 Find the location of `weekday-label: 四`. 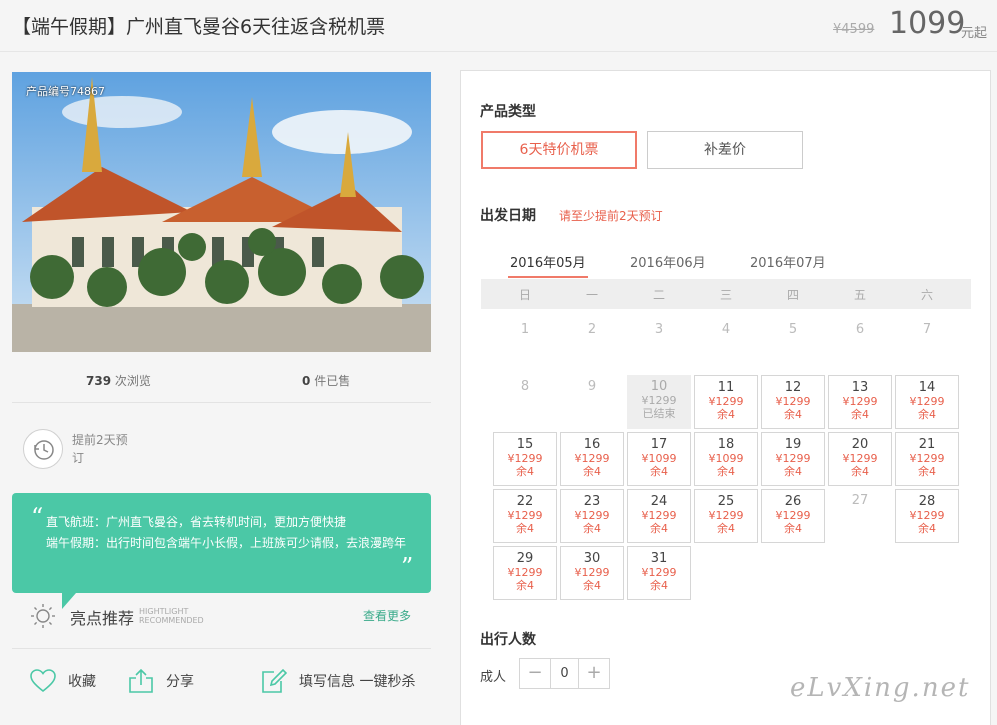

weekday-label: 四 is located at coordinates (792, 295).